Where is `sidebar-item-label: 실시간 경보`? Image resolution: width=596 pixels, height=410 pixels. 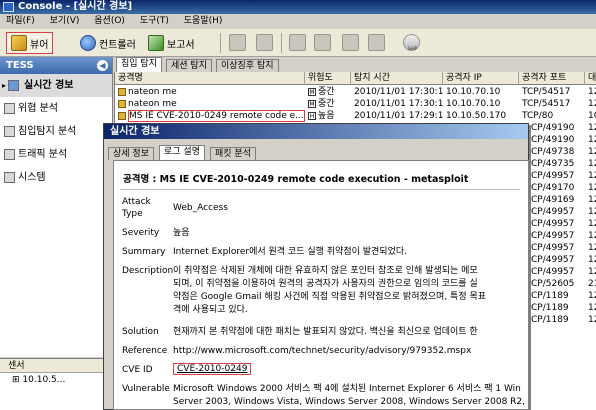 sidebar-item-label: 실시간 경보 is located at coordinates (49, 85).